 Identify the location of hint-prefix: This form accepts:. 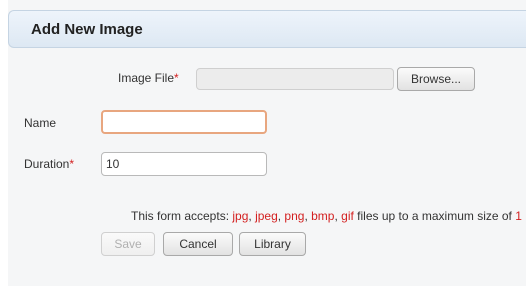
(182, 216).